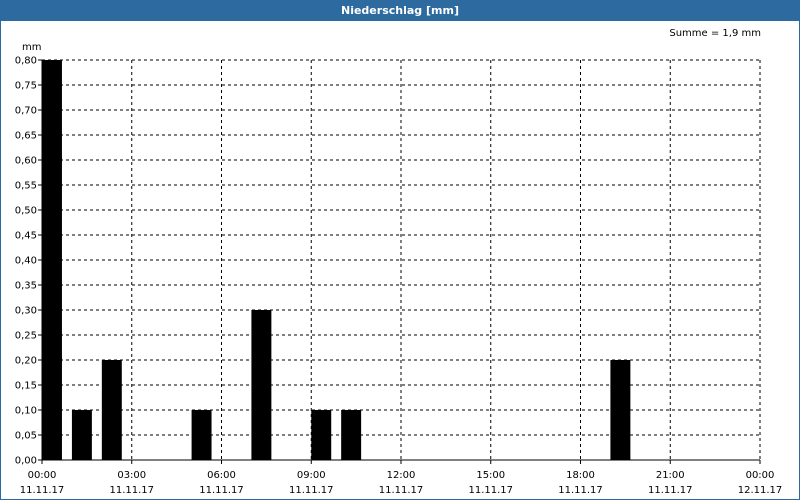  Describe the element at coordinates (26, 386) in the screenshot. I see `y-tick-label: 0,15` at that location.